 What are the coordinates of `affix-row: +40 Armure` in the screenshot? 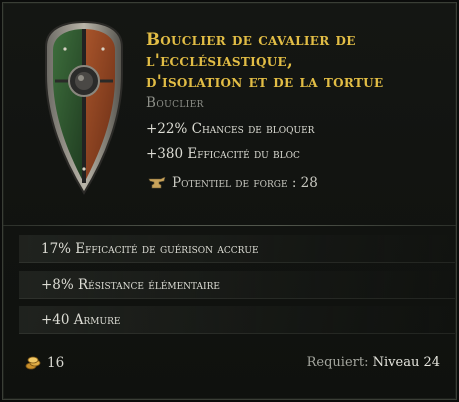 It's located at (237, 320).